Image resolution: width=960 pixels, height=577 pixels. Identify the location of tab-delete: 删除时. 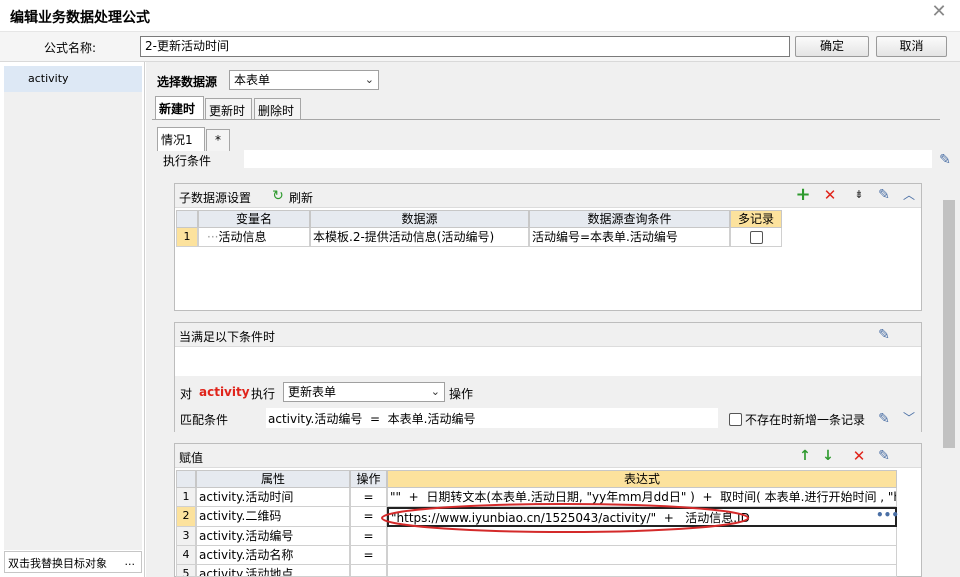
(277, 109).